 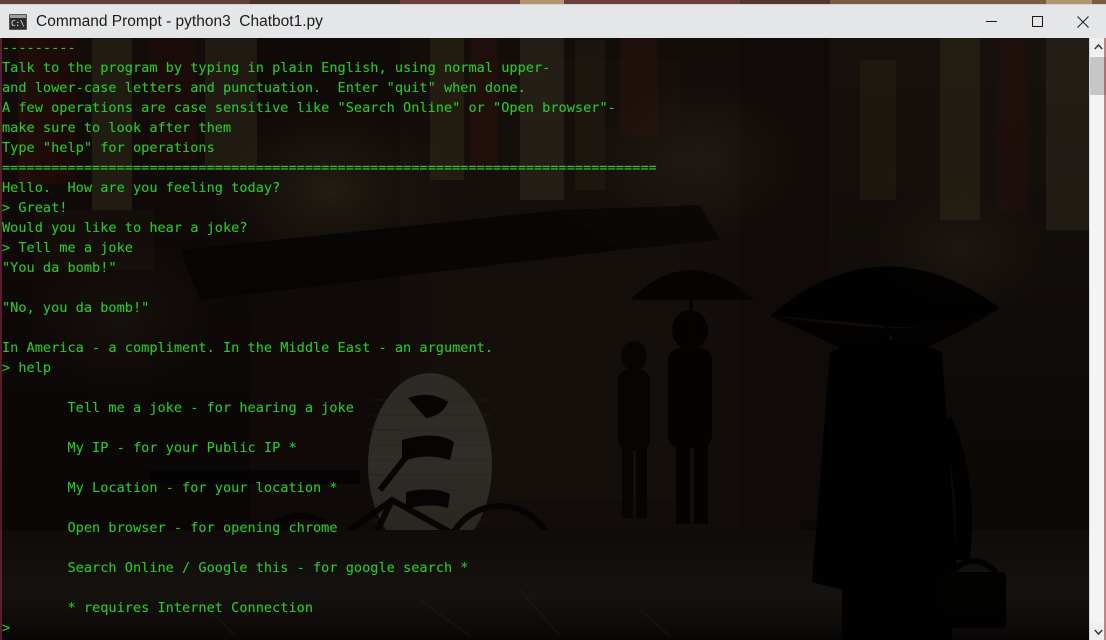 What do you see at coordinates (141, 188) in the screenshot?
I see `terminal-line: Hello. How are you feeling today?` at bounding box center [141, 188].